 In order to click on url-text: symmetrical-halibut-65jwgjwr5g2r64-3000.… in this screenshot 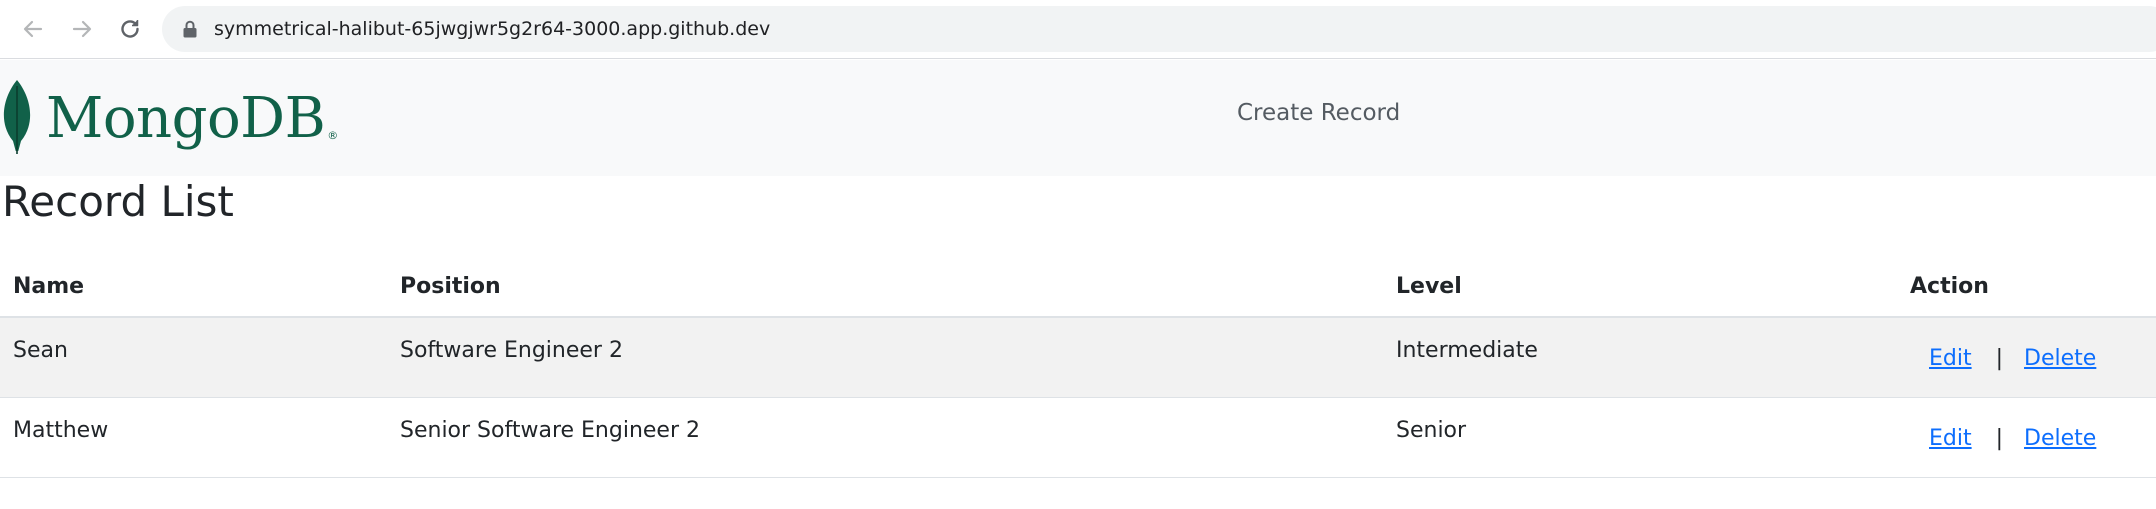, I will do `click(492, 29)`.